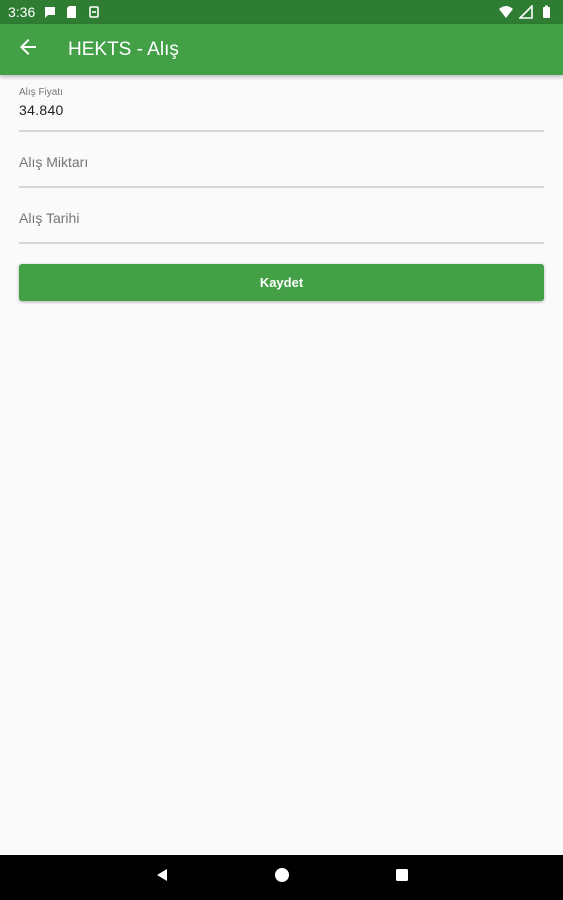 The width and height of the screenshot is (563, 900). Describe the element at coordinates (506, 12) in the screenshot. I see `wifi-icon` at that location.